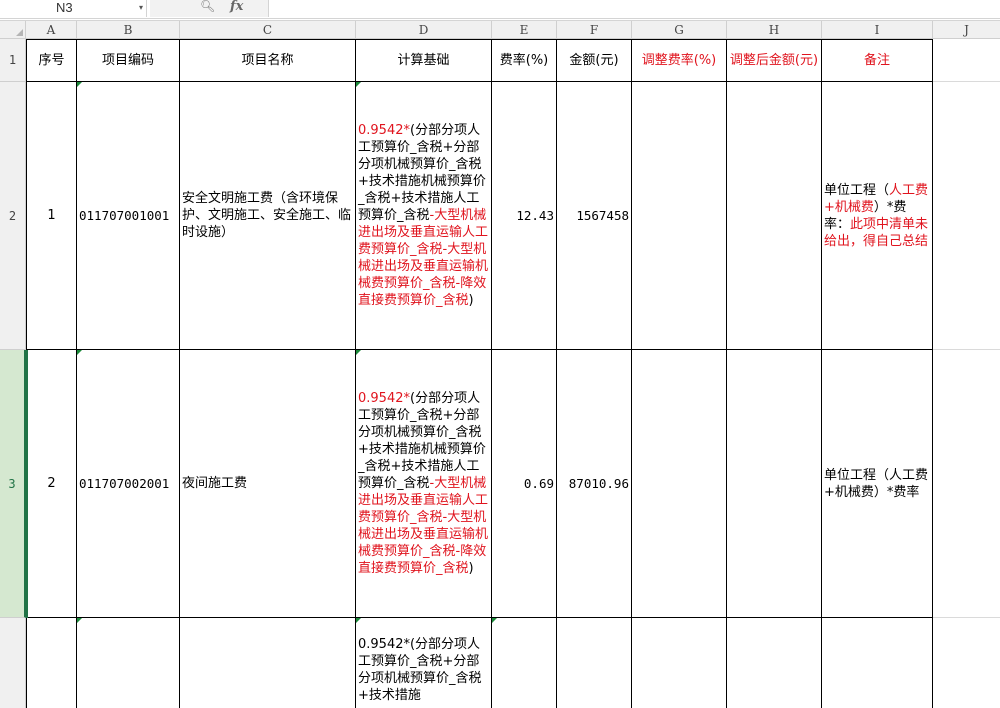 The width and height of the screenshot is (1000, 708). I want to click on cell-remark: 单位工程（人工费+机械费）*费率：此项中清单未给出，得自己总结, so click(877, 216).